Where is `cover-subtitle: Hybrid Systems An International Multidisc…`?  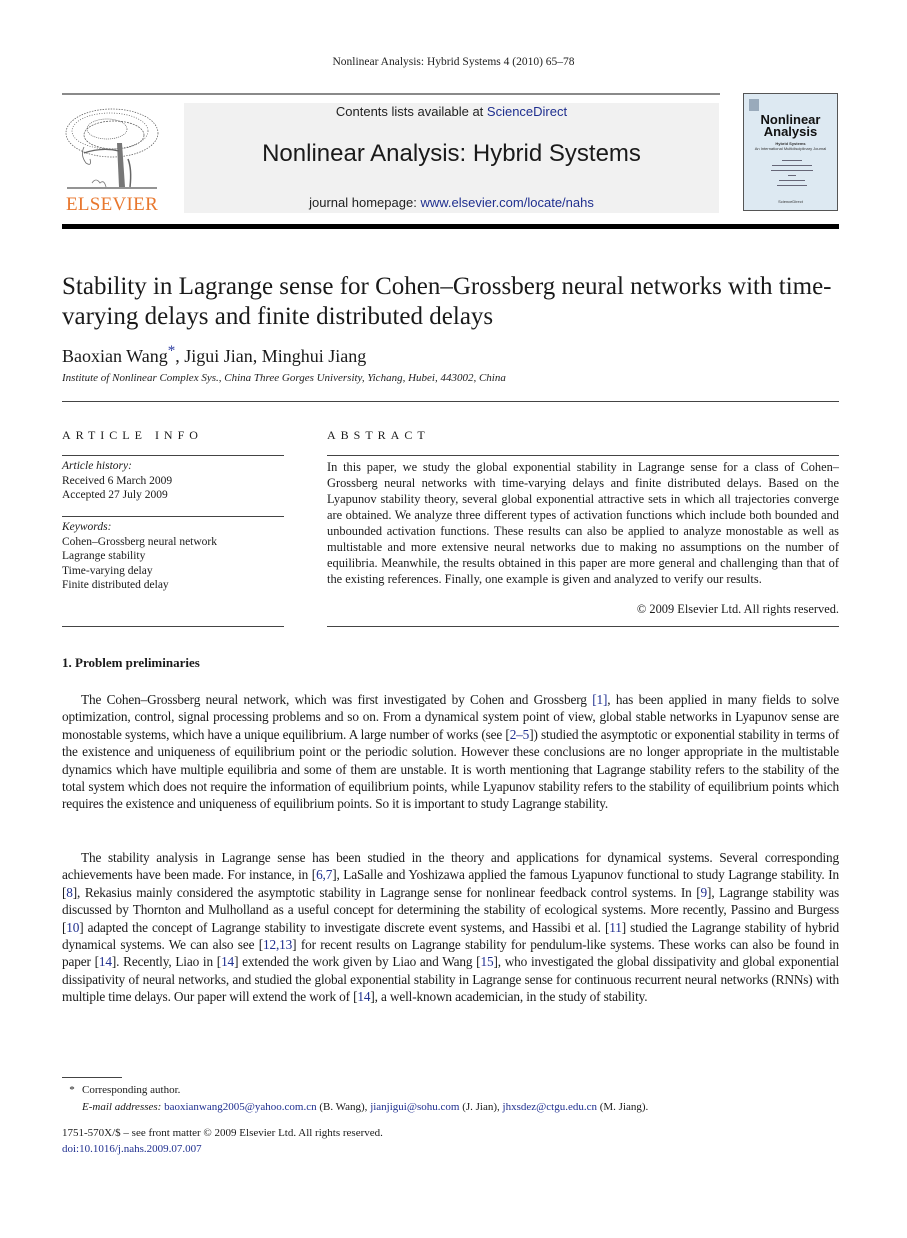
cover-subtitle: Hybrid Systems An International Multidisc… is located at coordinates (790, 146).